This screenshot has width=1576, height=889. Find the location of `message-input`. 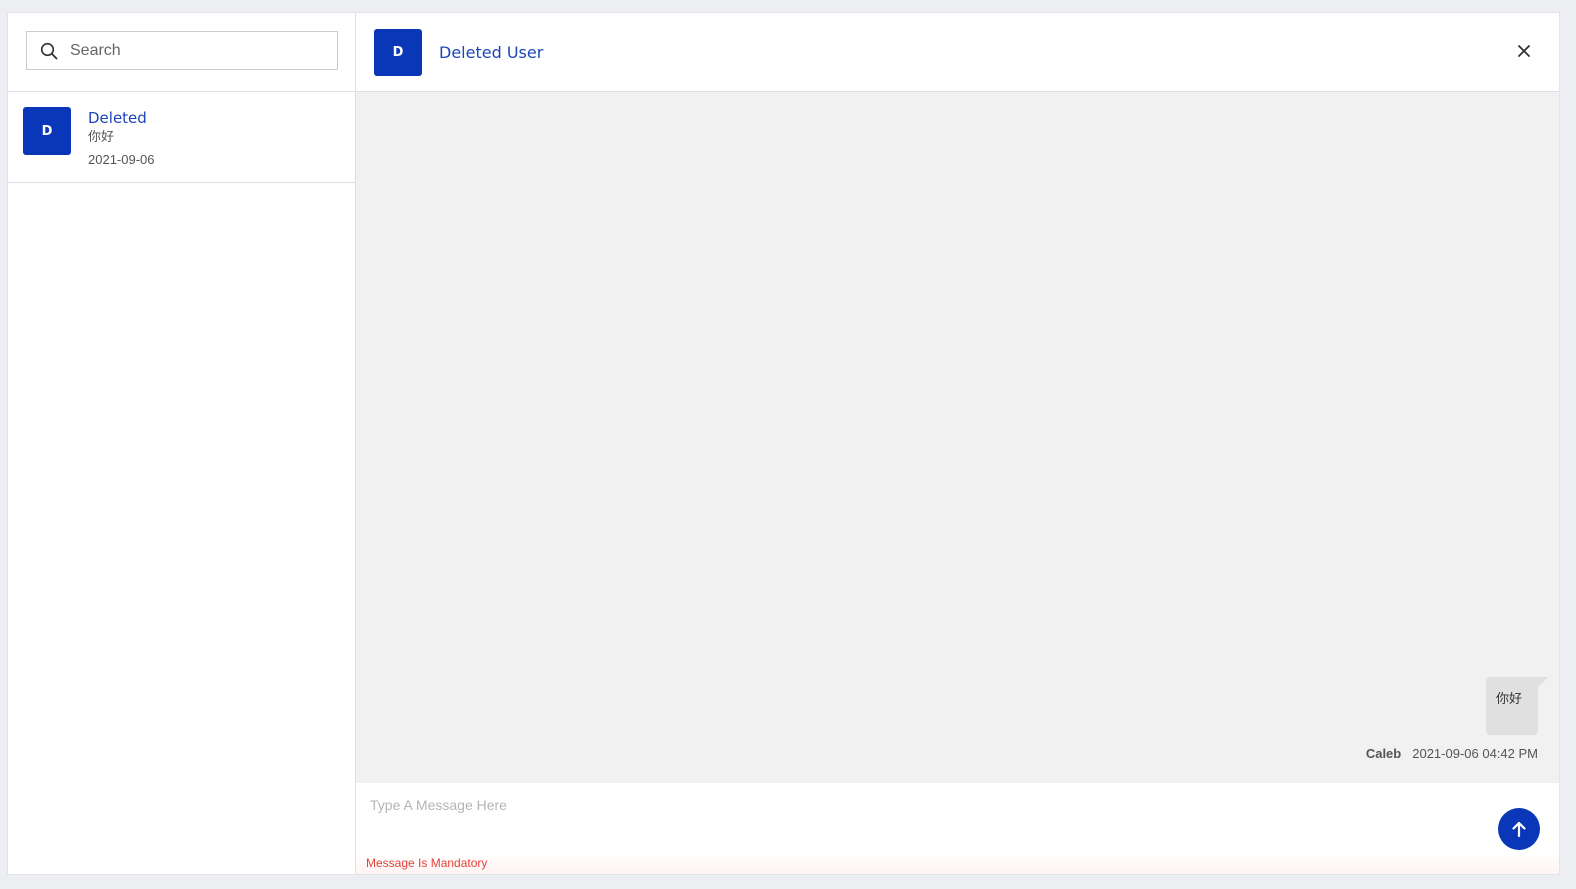

message-input is located at coordinates (925, 822).